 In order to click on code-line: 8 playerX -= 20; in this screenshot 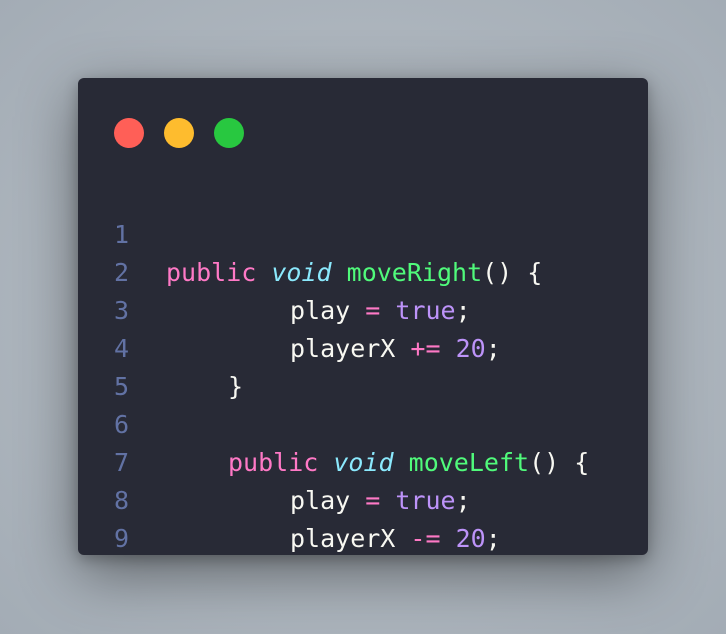, I will do `click(363, 498)`.